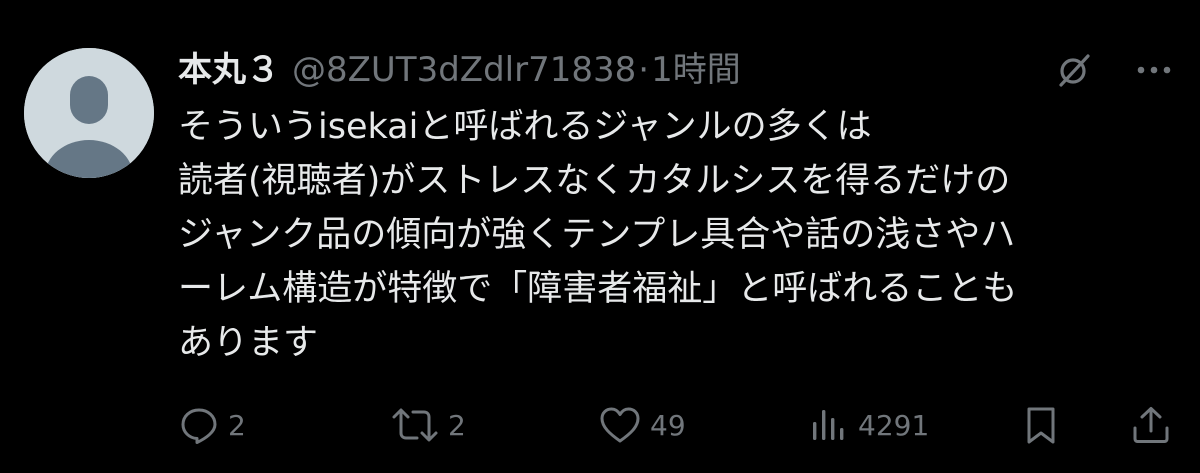 This screenshot has width=1200, height=473. What do you see at coordinates (415, 425) in the screenshot?
I see `repost-icon` at bounding box center [415, 425].